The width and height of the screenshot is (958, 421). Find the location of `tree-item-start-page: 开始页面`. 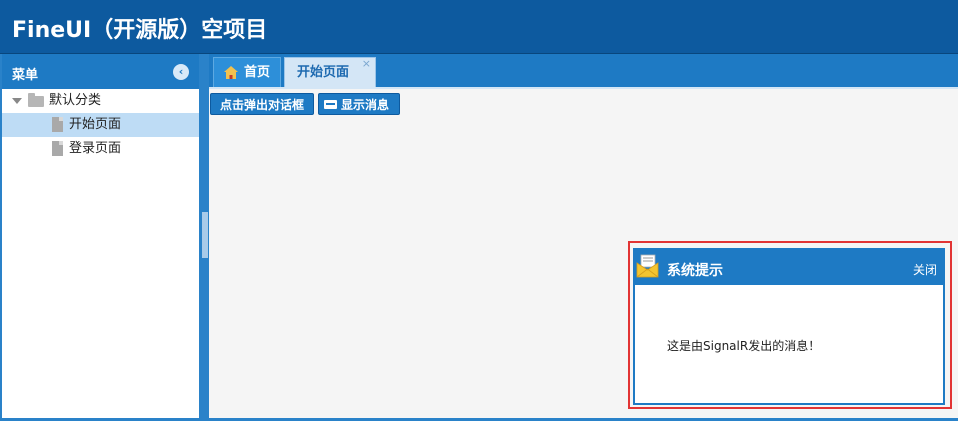

tree-item-start-page: 开始页面 is located at coordinates (100, 125).